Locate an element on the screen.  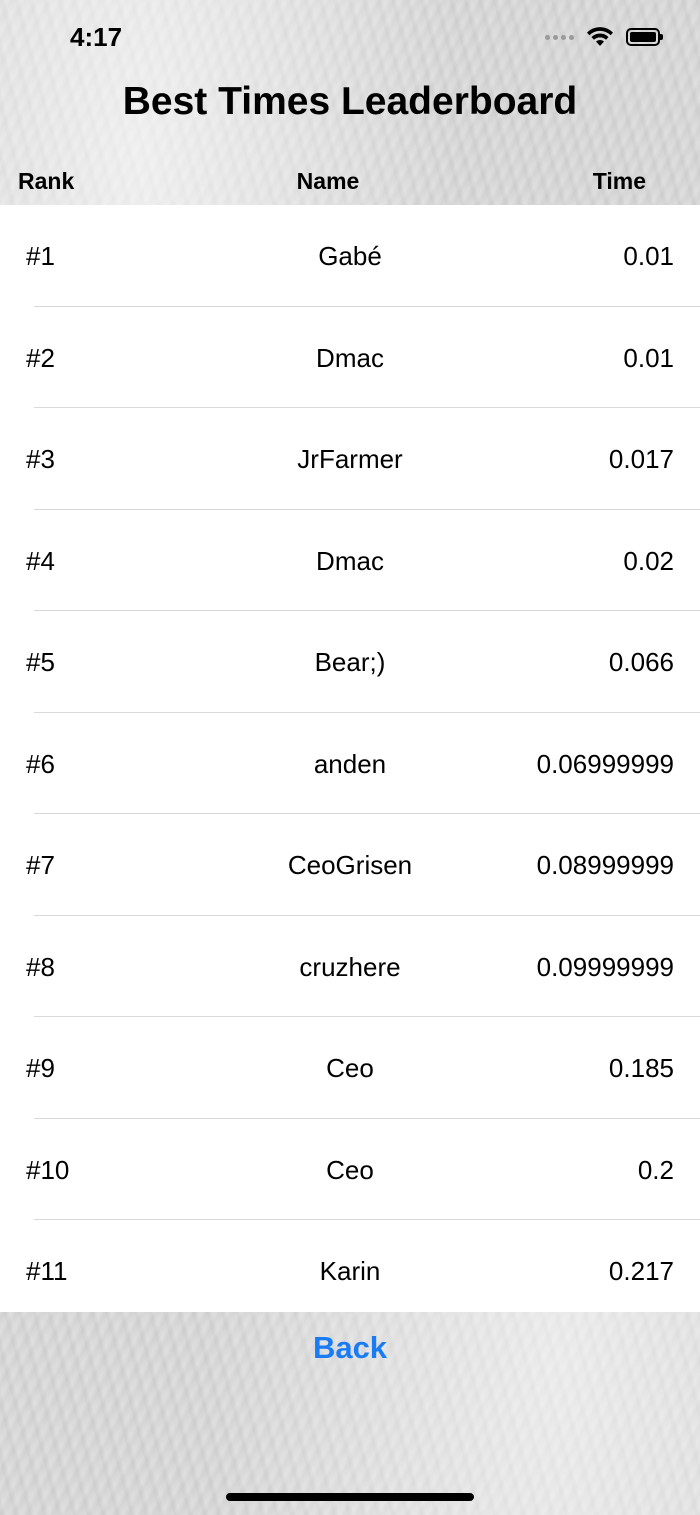
table-row: #5 Bear;) 0.066 is located at coordinates (350, 662).